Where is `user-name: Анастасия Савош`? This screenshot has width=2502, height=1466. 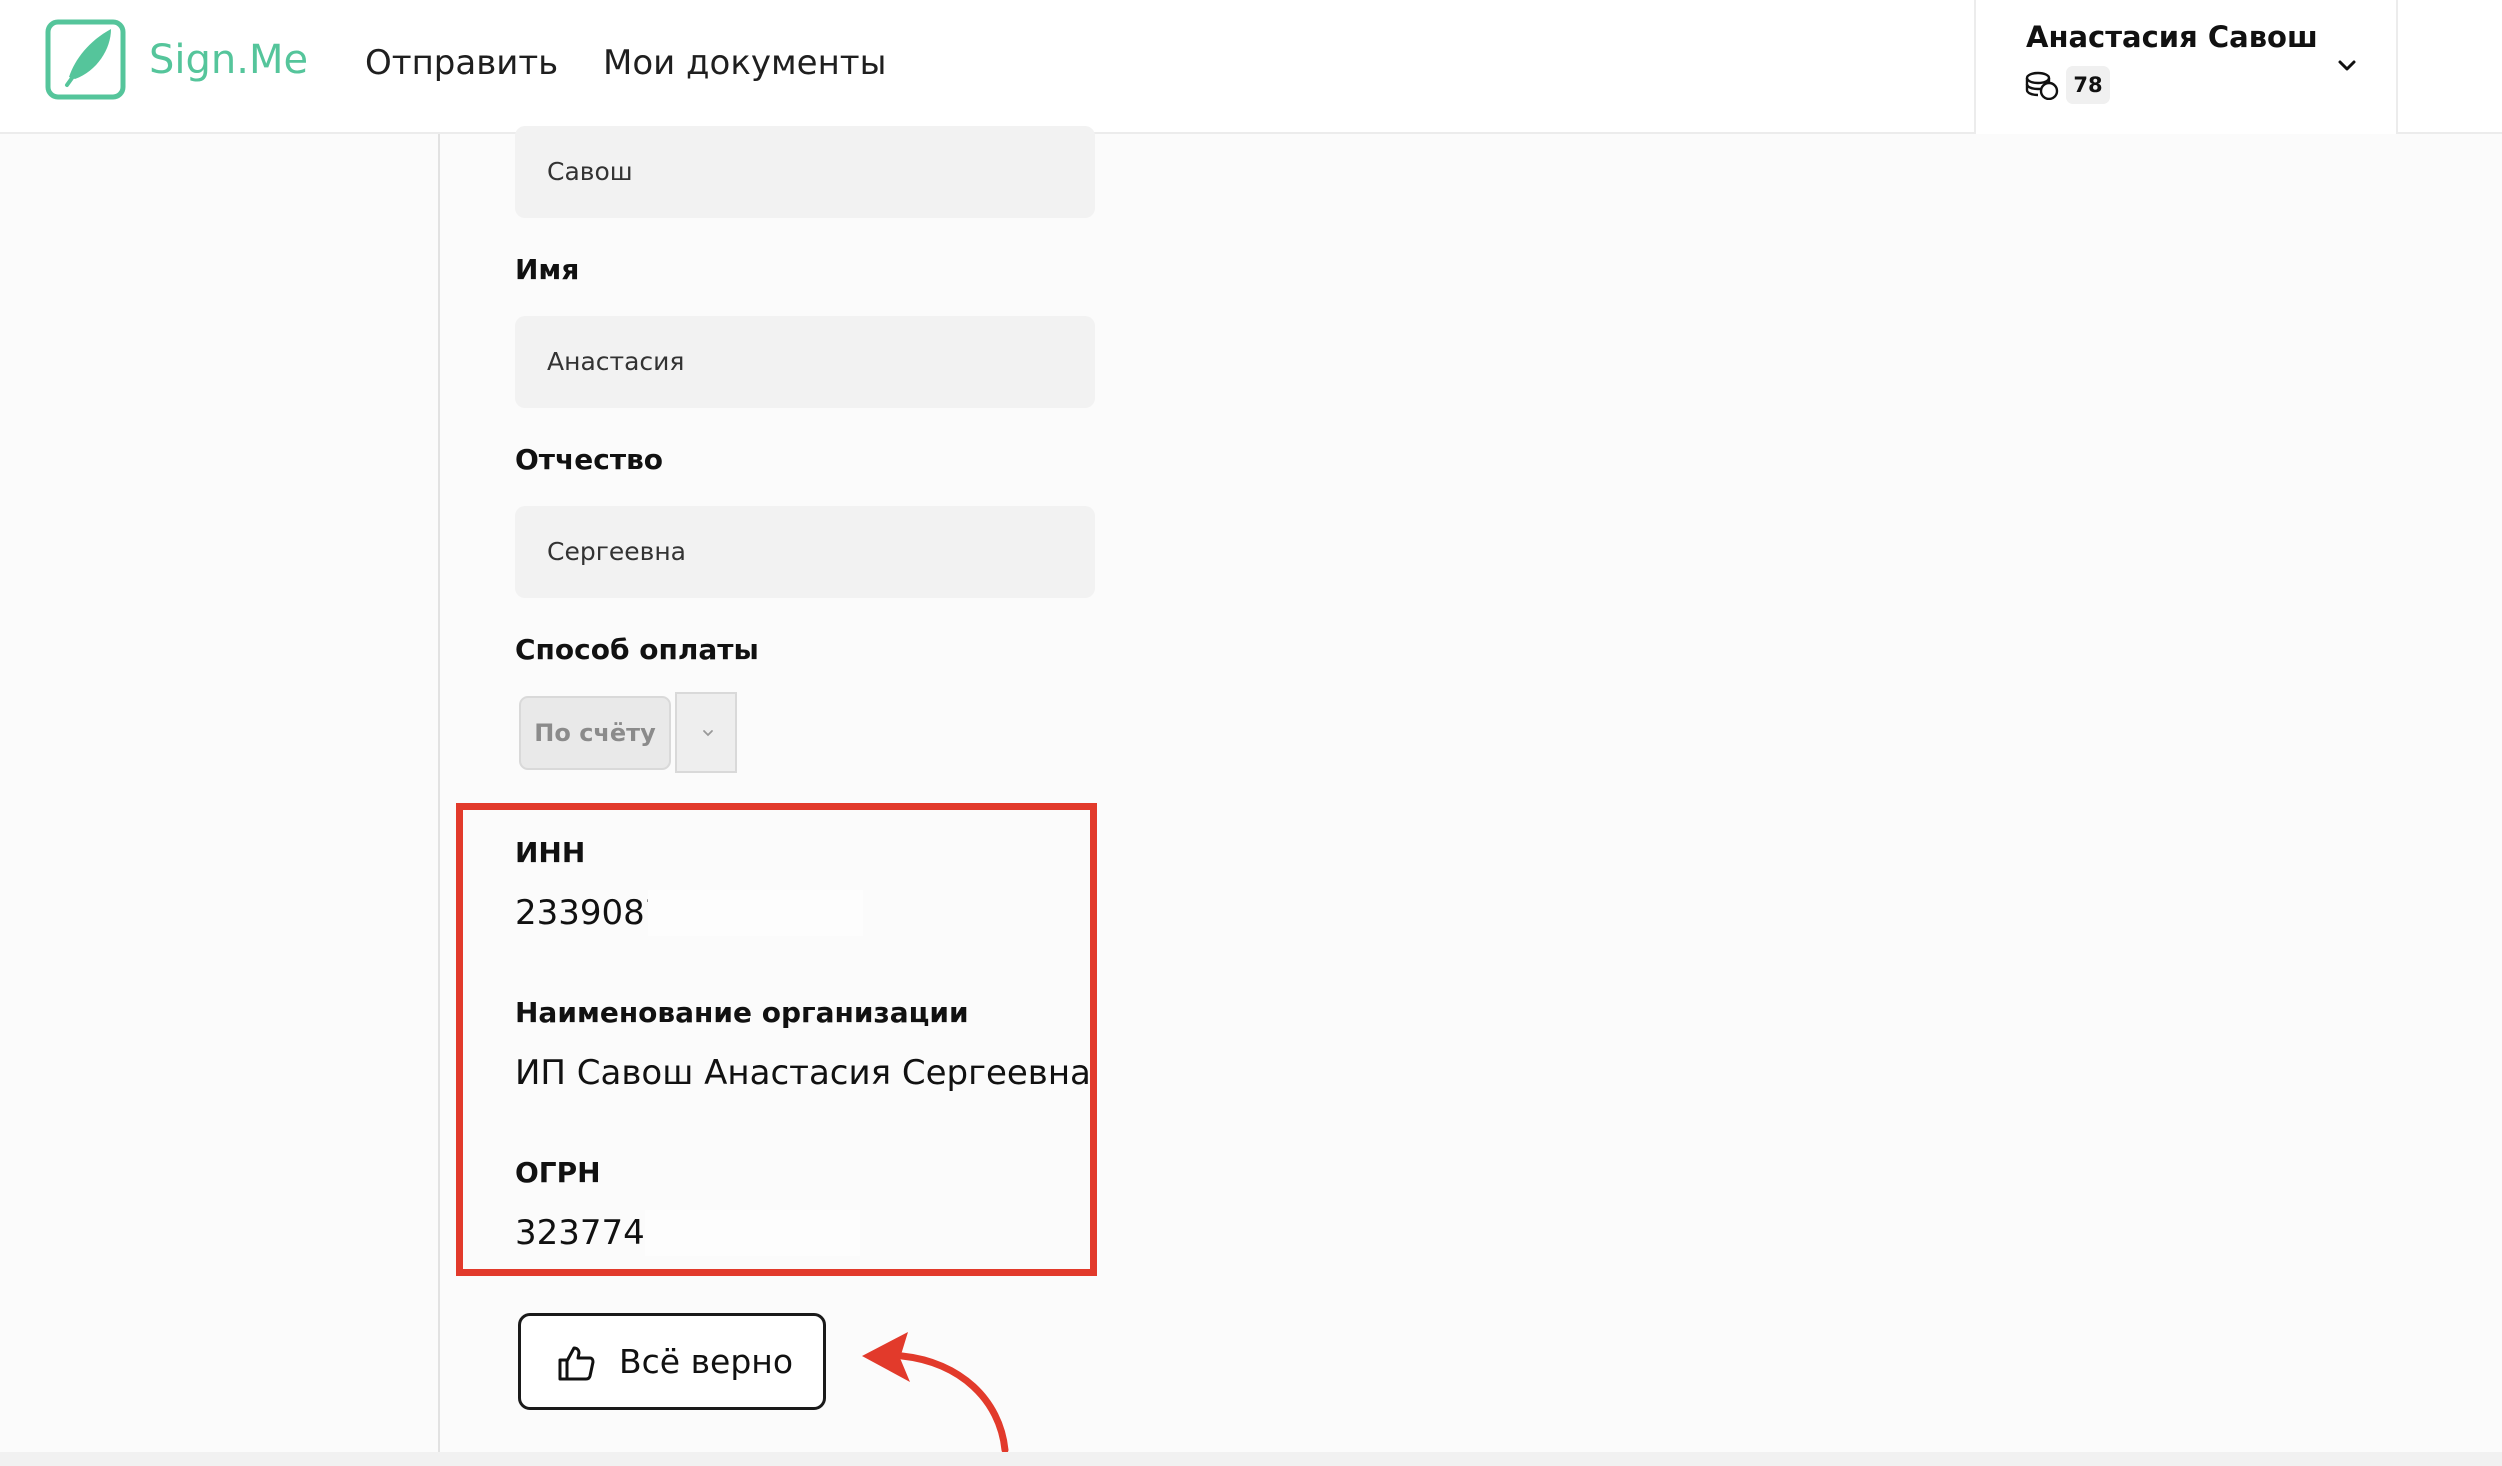 user-name: Анастасия Савош is located at coordinates (2172, 37).